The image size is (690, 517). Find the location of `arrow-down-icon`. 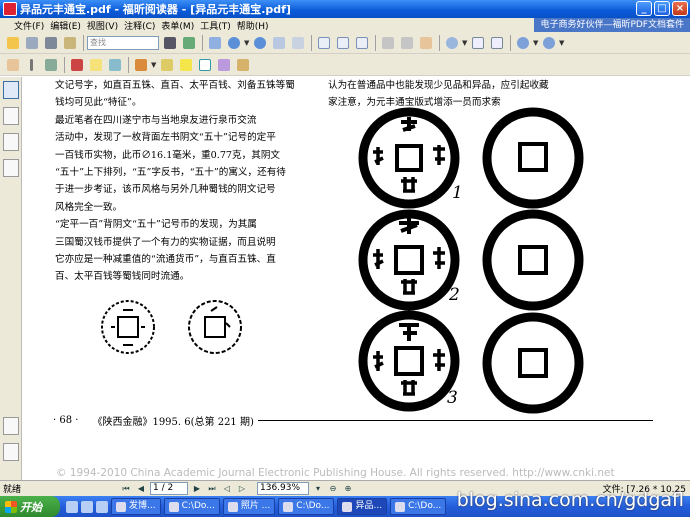

arrow-down-icon is located at coordinates (259, 42).